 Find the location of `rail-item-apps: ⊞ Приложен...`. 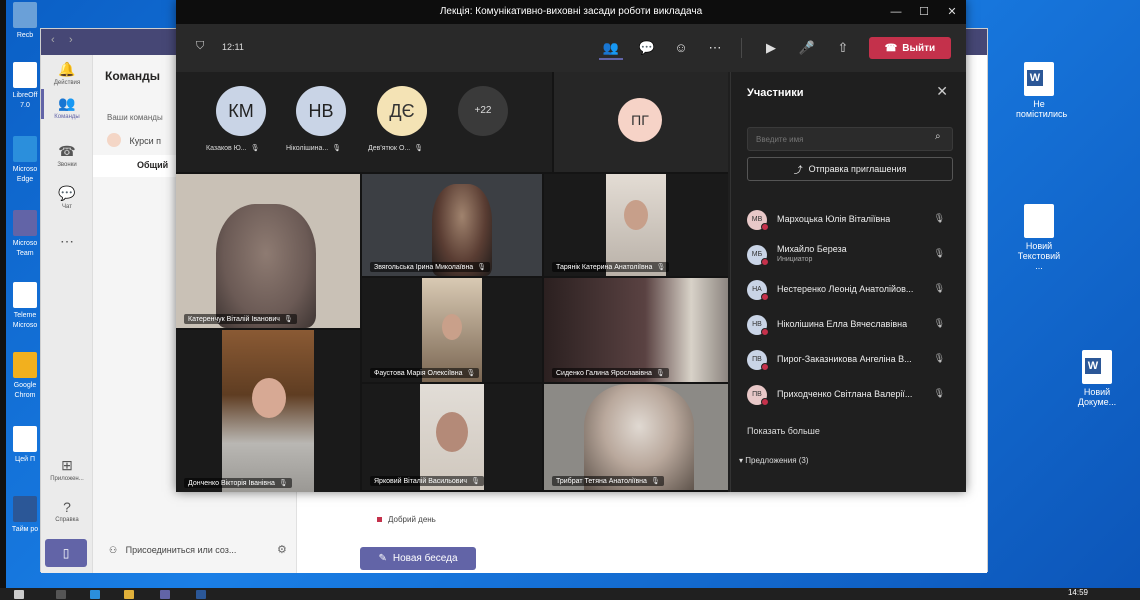

rail-item-apps: ⊞ Приложен... is located at coordinates (67, 469).